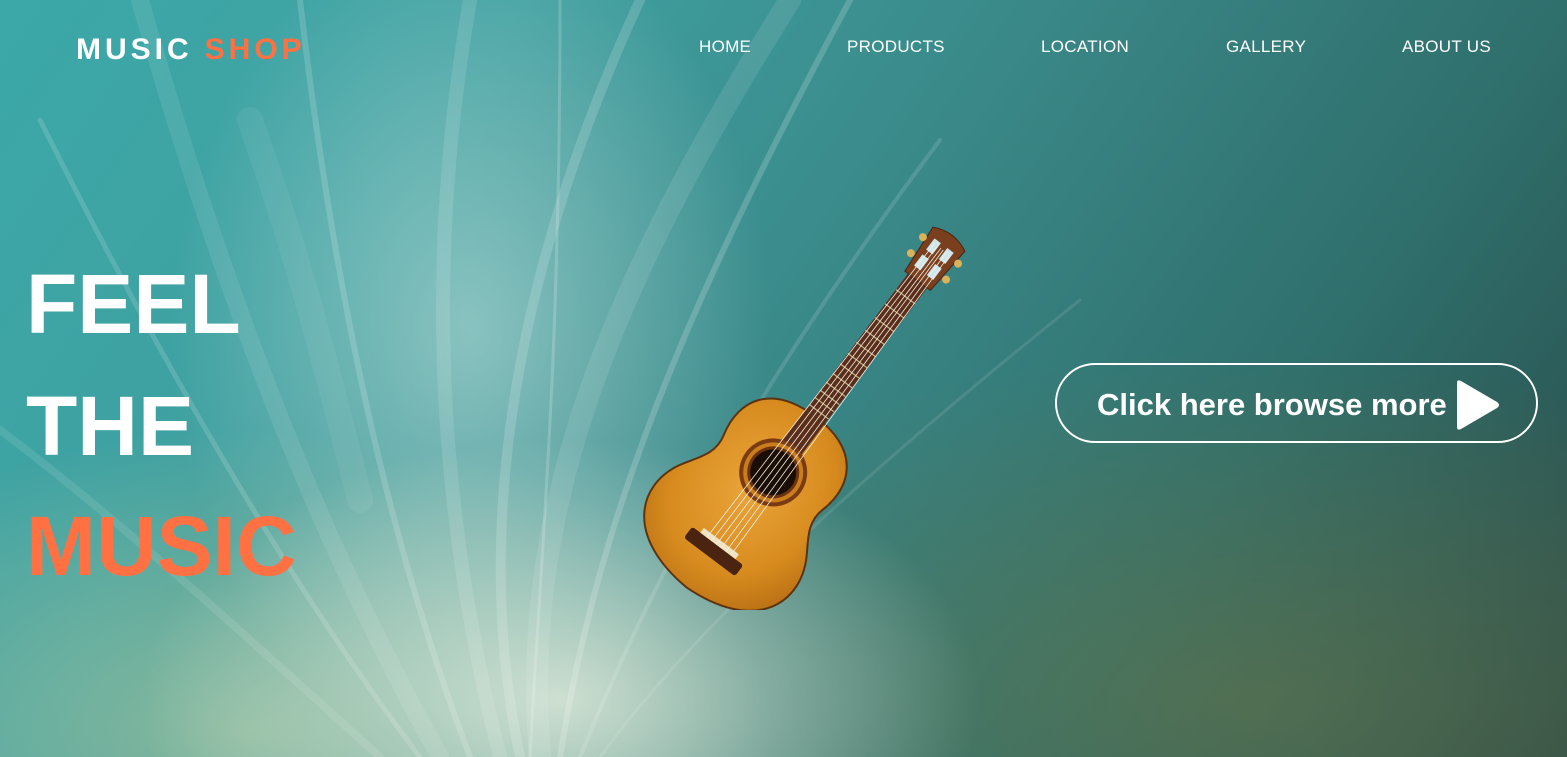 The width and height of the screenshot is (1567, 757). What do you see at coordinates (1446, 47) in the screenshot?
I see `nav-item-about-us: ABOUT US` at bounding box center [1446, 47].